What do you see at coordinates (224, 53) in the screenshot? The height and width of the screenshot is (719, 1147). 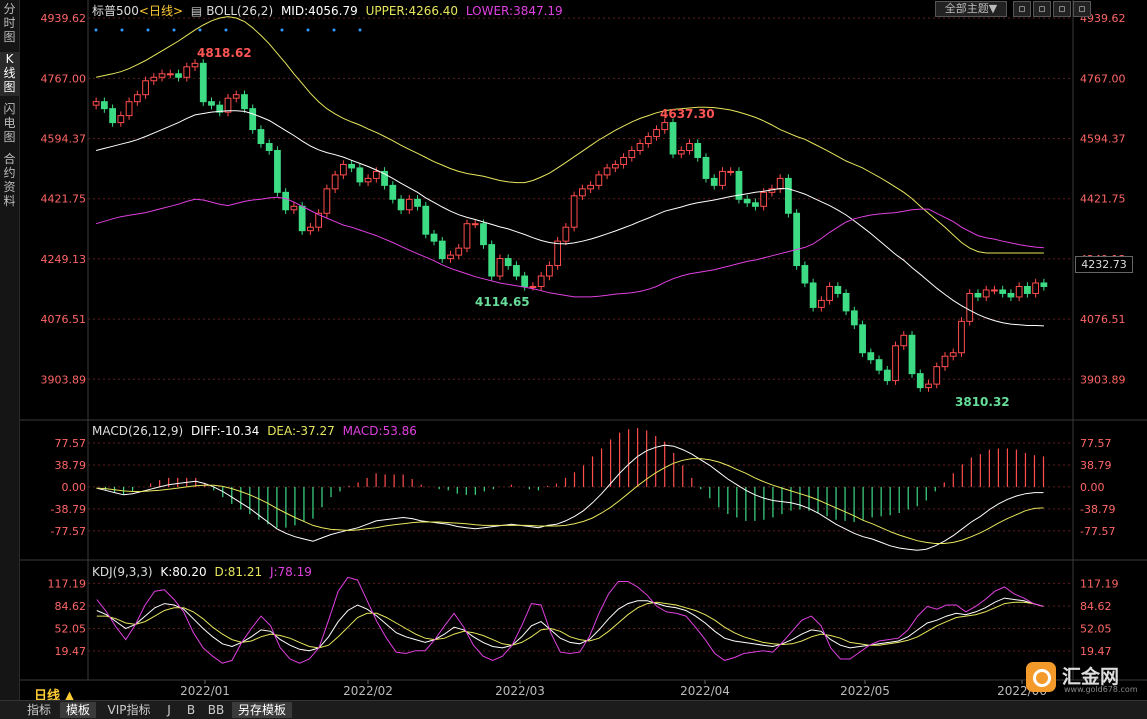 I see `candle-high-label: 4818.62` at bounding box center [224, 53].